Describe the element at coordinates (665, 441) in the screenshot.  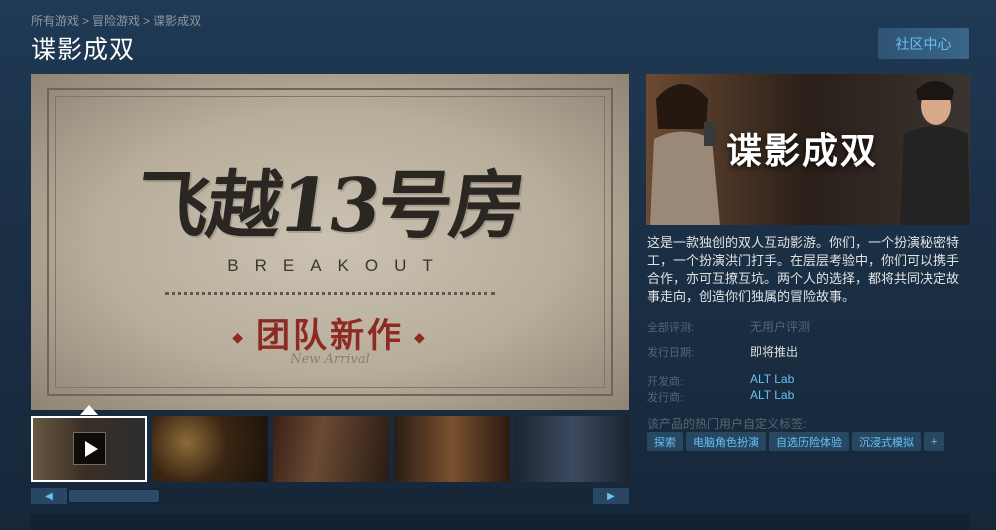
I see `tag-explore: 探索` at that location.